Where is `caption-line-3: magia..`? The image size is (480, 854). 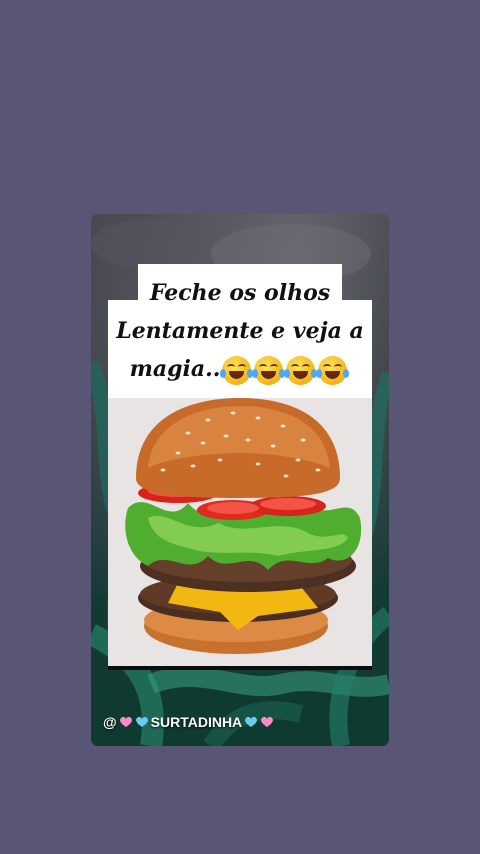 caption-line-3: magia.. is located at coordinates (240, 370).